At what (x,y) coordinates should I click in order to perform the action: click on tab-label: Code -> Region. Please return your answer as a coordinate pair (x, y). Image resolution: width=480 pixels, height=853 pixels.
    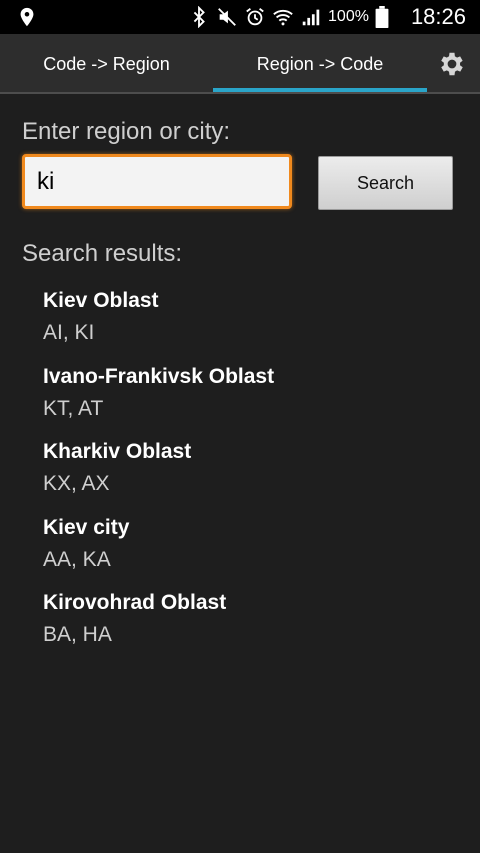
    Looking at the image, I should click on (106, 63).